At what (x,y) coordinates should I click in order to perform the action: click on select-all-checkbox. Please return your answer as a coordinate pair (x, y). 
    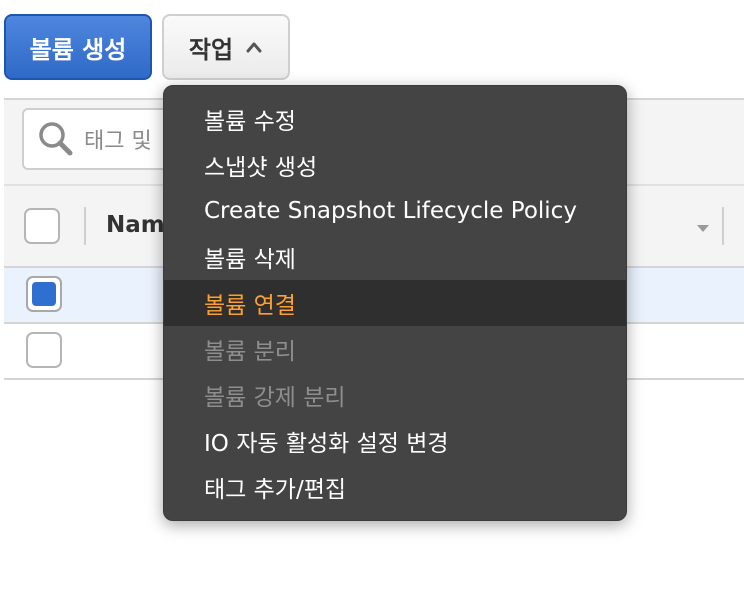
    Looking at the image, I should click on (42, 226).